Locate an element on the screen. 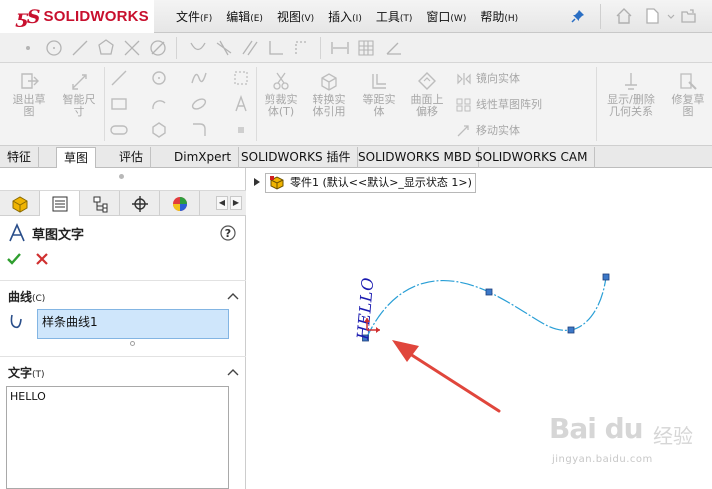 This screenshot has width=712, height=489. menu-file: 文件(F) is located at coordinates (194, 16).